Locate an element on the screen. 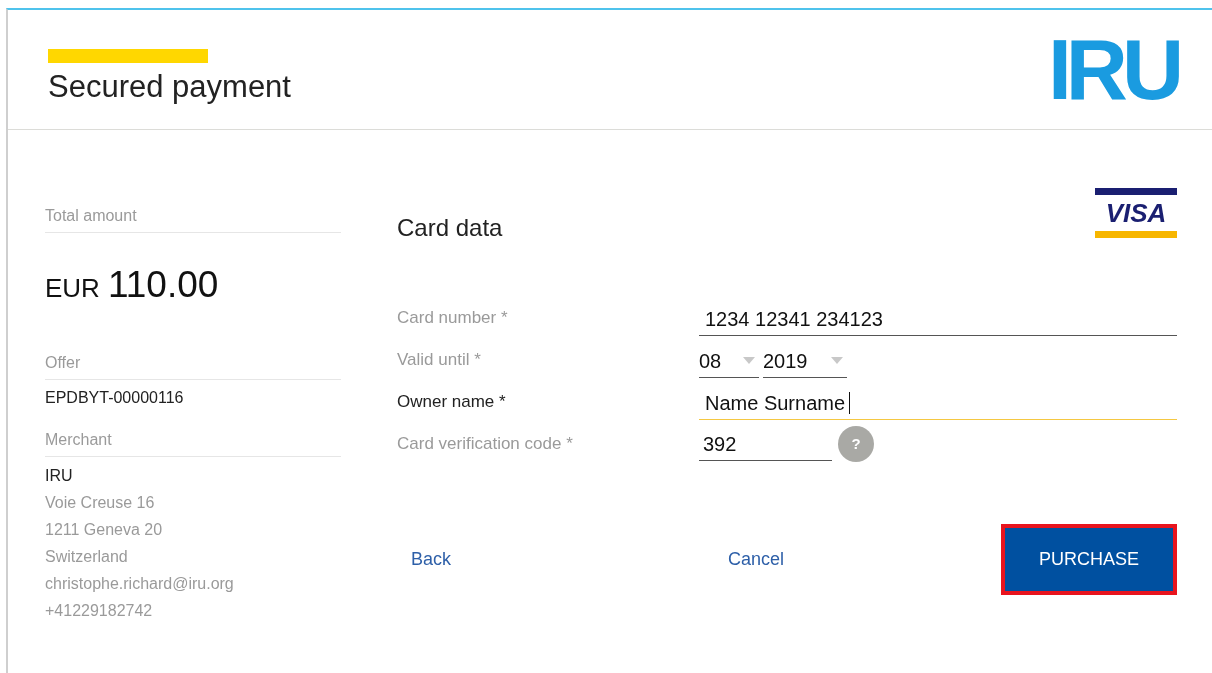  summary-label: Offer is located at coordinates (193, 365).